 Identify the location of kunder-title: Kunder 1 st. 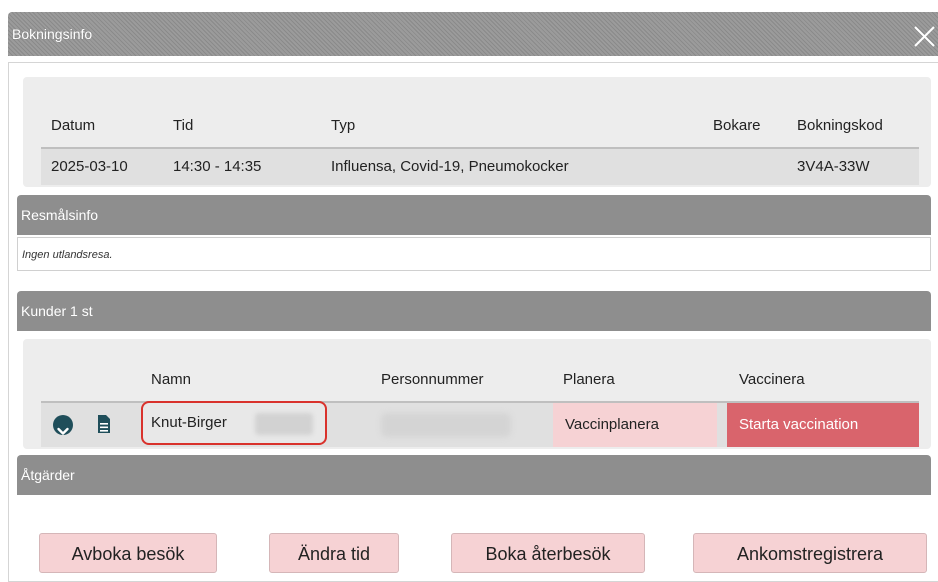
(57, 311).